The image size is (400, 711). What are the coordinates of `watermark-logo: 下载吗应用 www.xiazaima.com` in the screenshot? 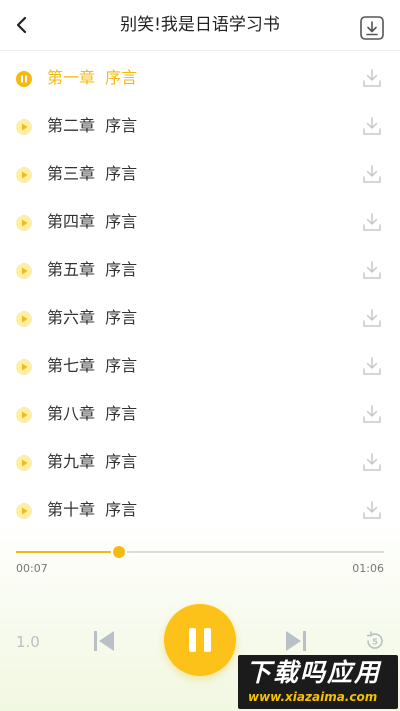 It's located at (318, 682).